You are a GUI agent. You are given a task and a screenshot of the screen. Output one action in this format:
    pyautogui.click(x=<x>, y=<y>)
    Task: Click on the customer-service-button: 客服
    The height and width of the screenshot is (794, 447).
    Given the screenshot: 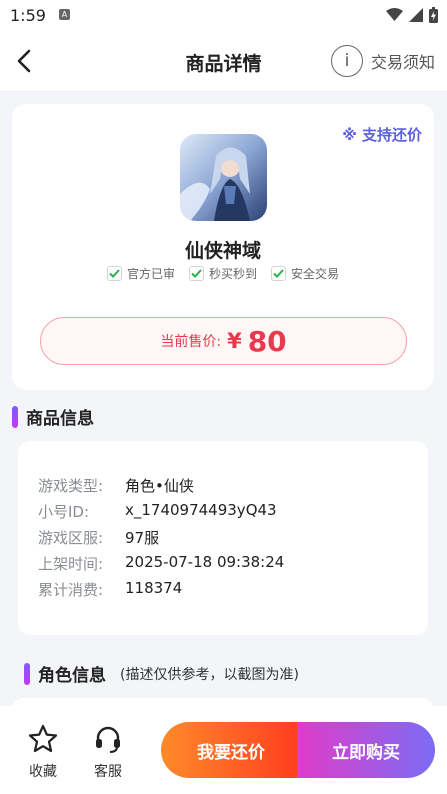 What is the action you would take?
    pyautogui.click(x=108, y=752)
    